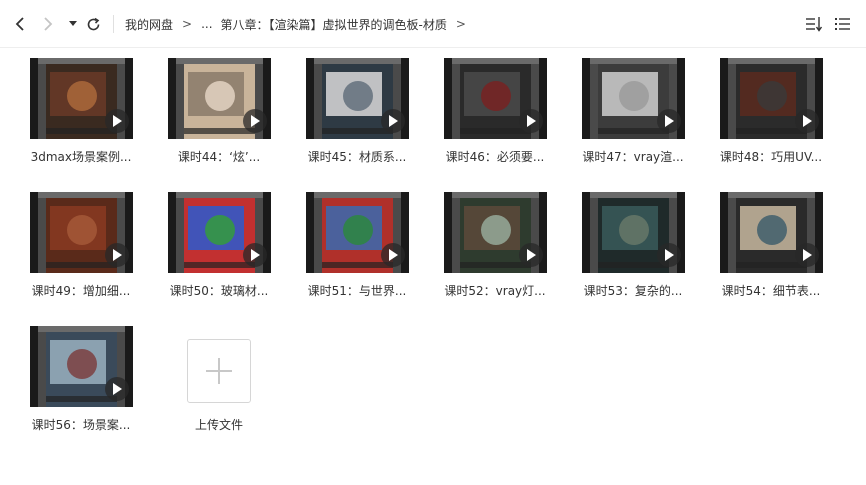  Describe the element at coordinates (113, 24) in the screenshot. I see `toolbar-divider` at that location.